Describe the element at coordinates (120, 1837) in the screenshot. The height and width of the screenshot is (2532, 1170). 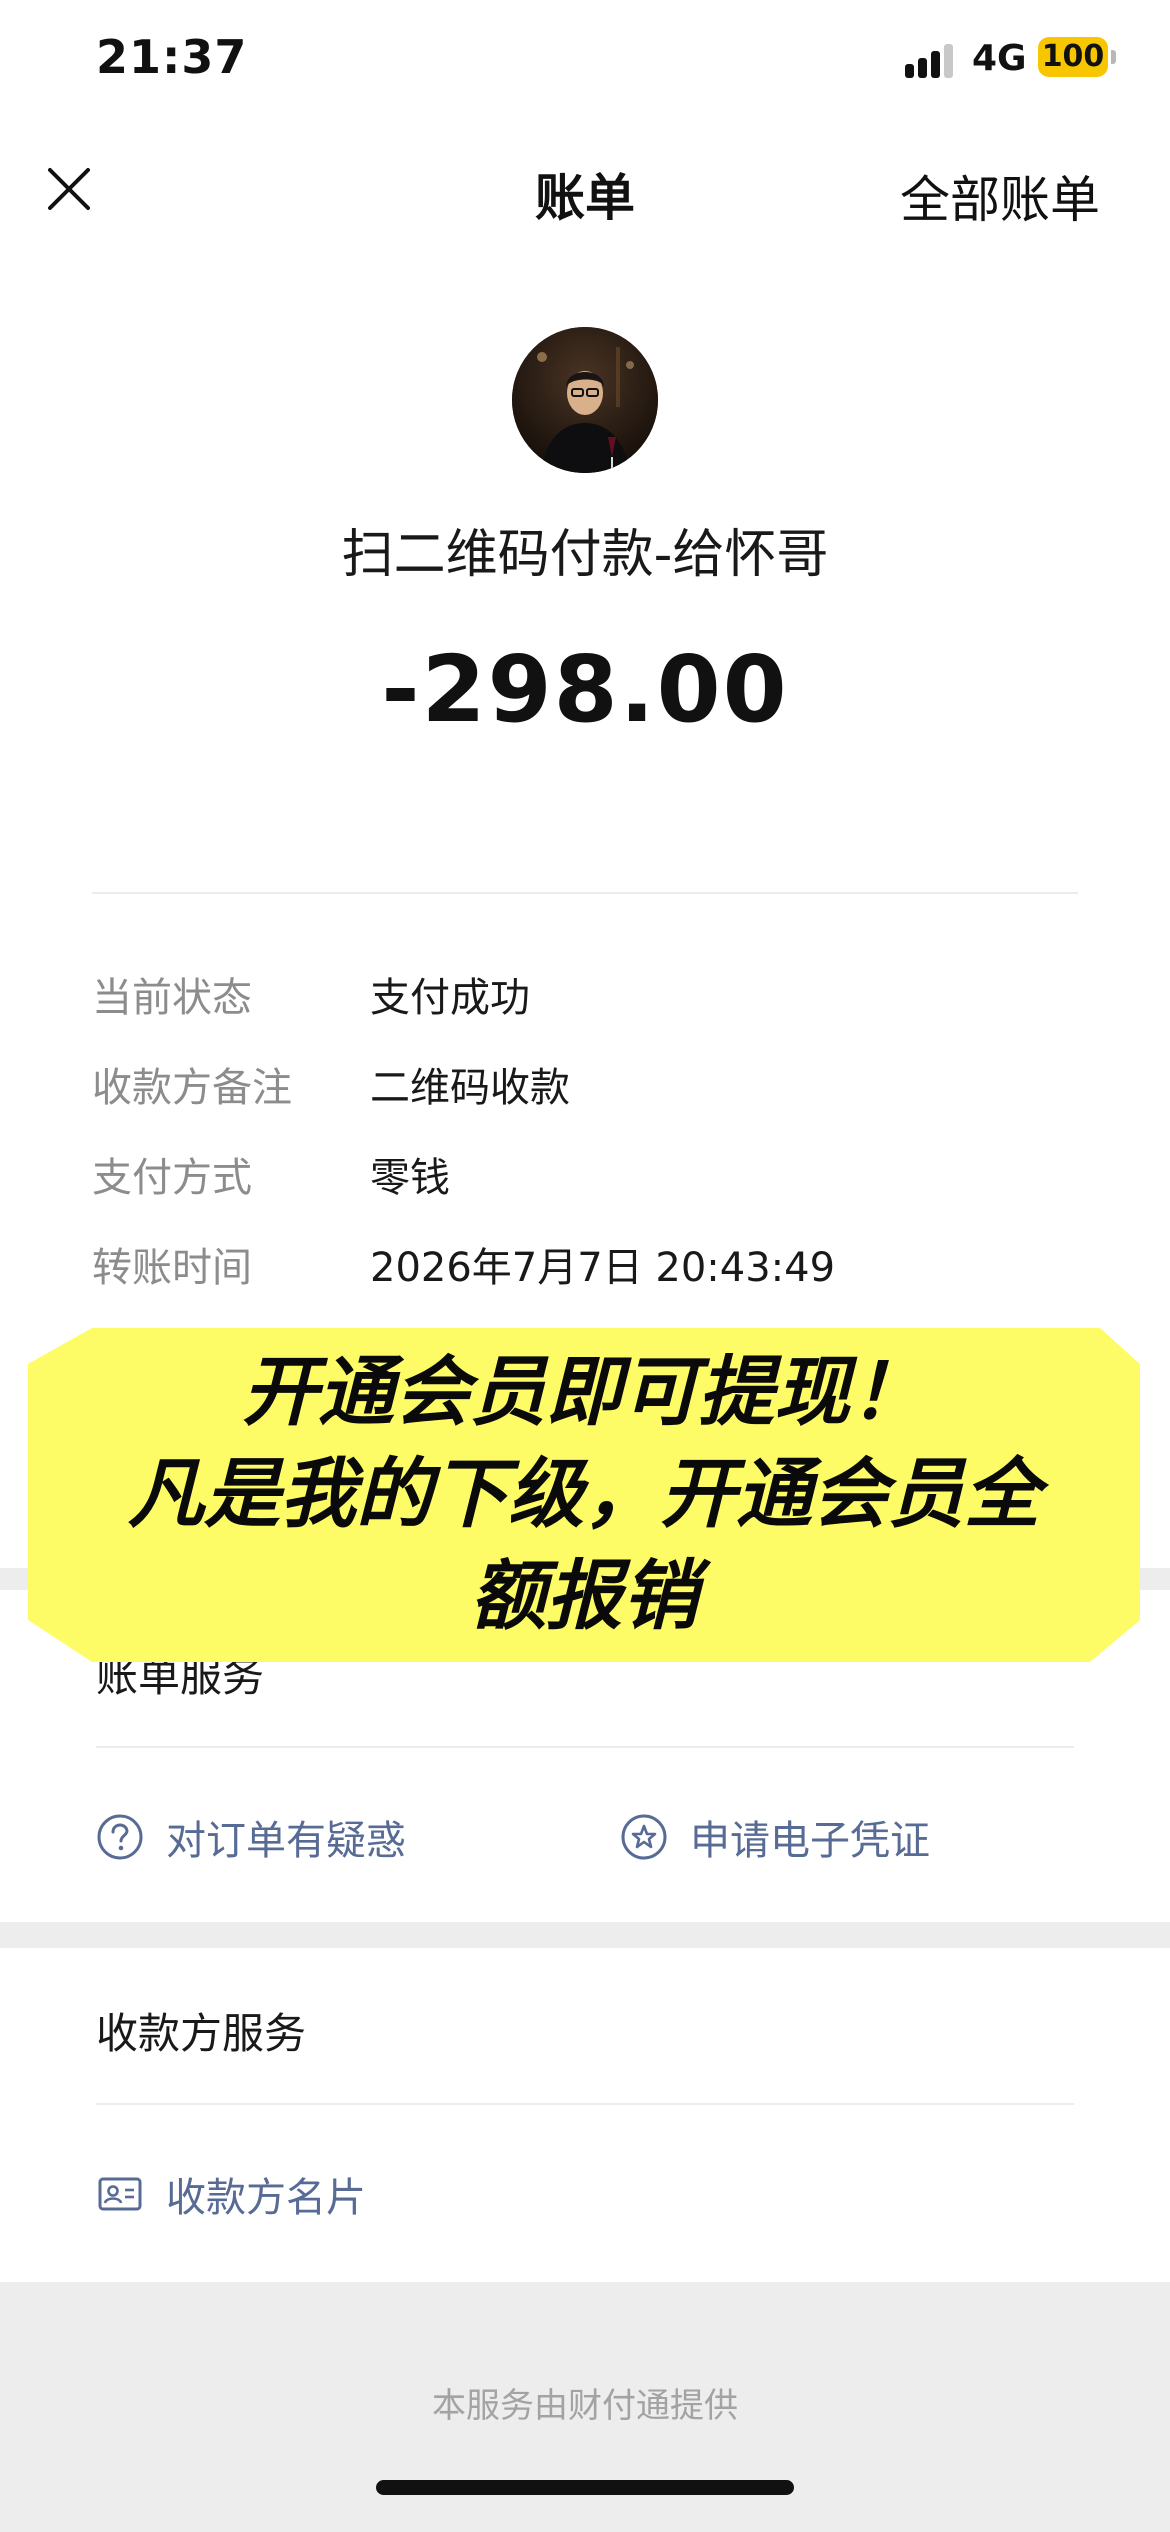
I see `question-circle-icon` at that location.